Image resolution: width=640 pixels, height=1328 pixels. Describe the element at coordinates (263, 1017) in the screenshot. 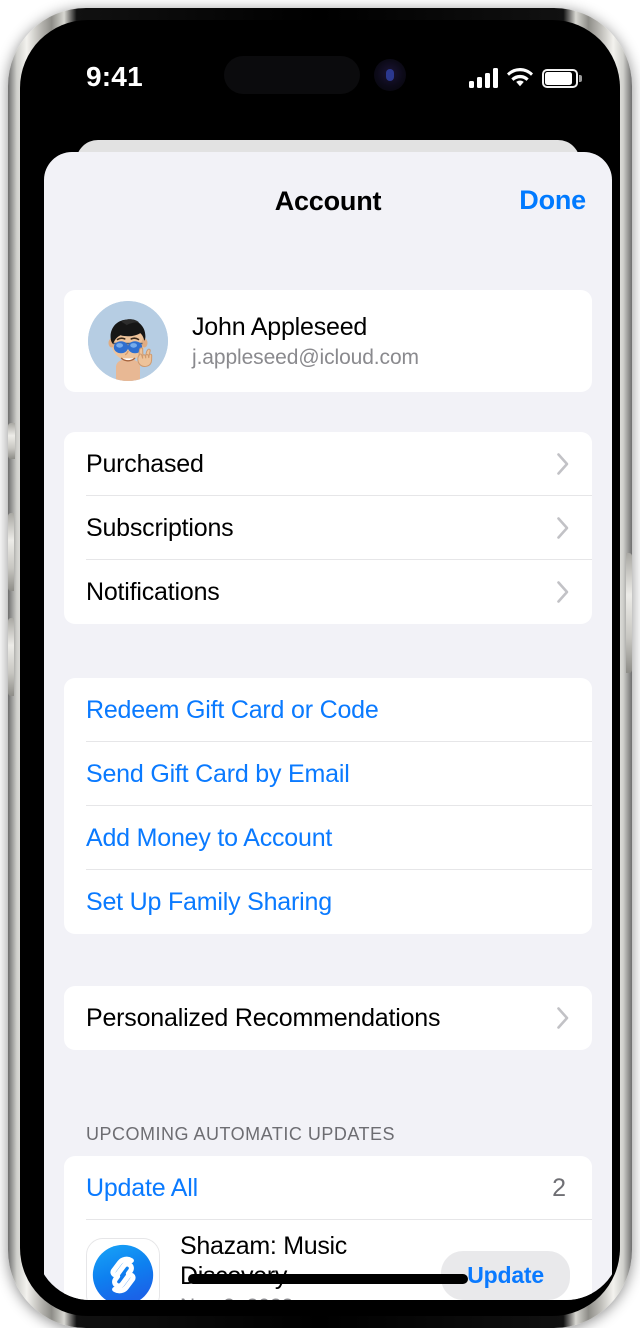

I see `row-label: Personalized Recommendations` at that location.